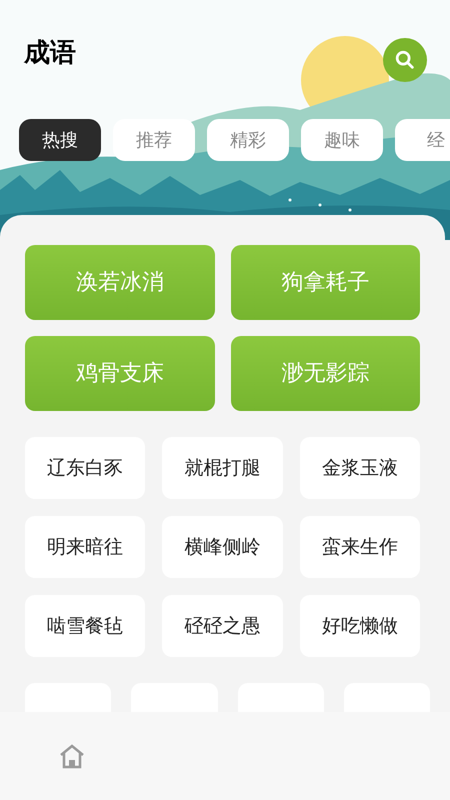 The height and width of the screenshot is (800, 450). What do you see at coordinates (222, 547) in the screenshot?
I see `idiom-button: 横峰侧岭` at bounding box center [222, 547].